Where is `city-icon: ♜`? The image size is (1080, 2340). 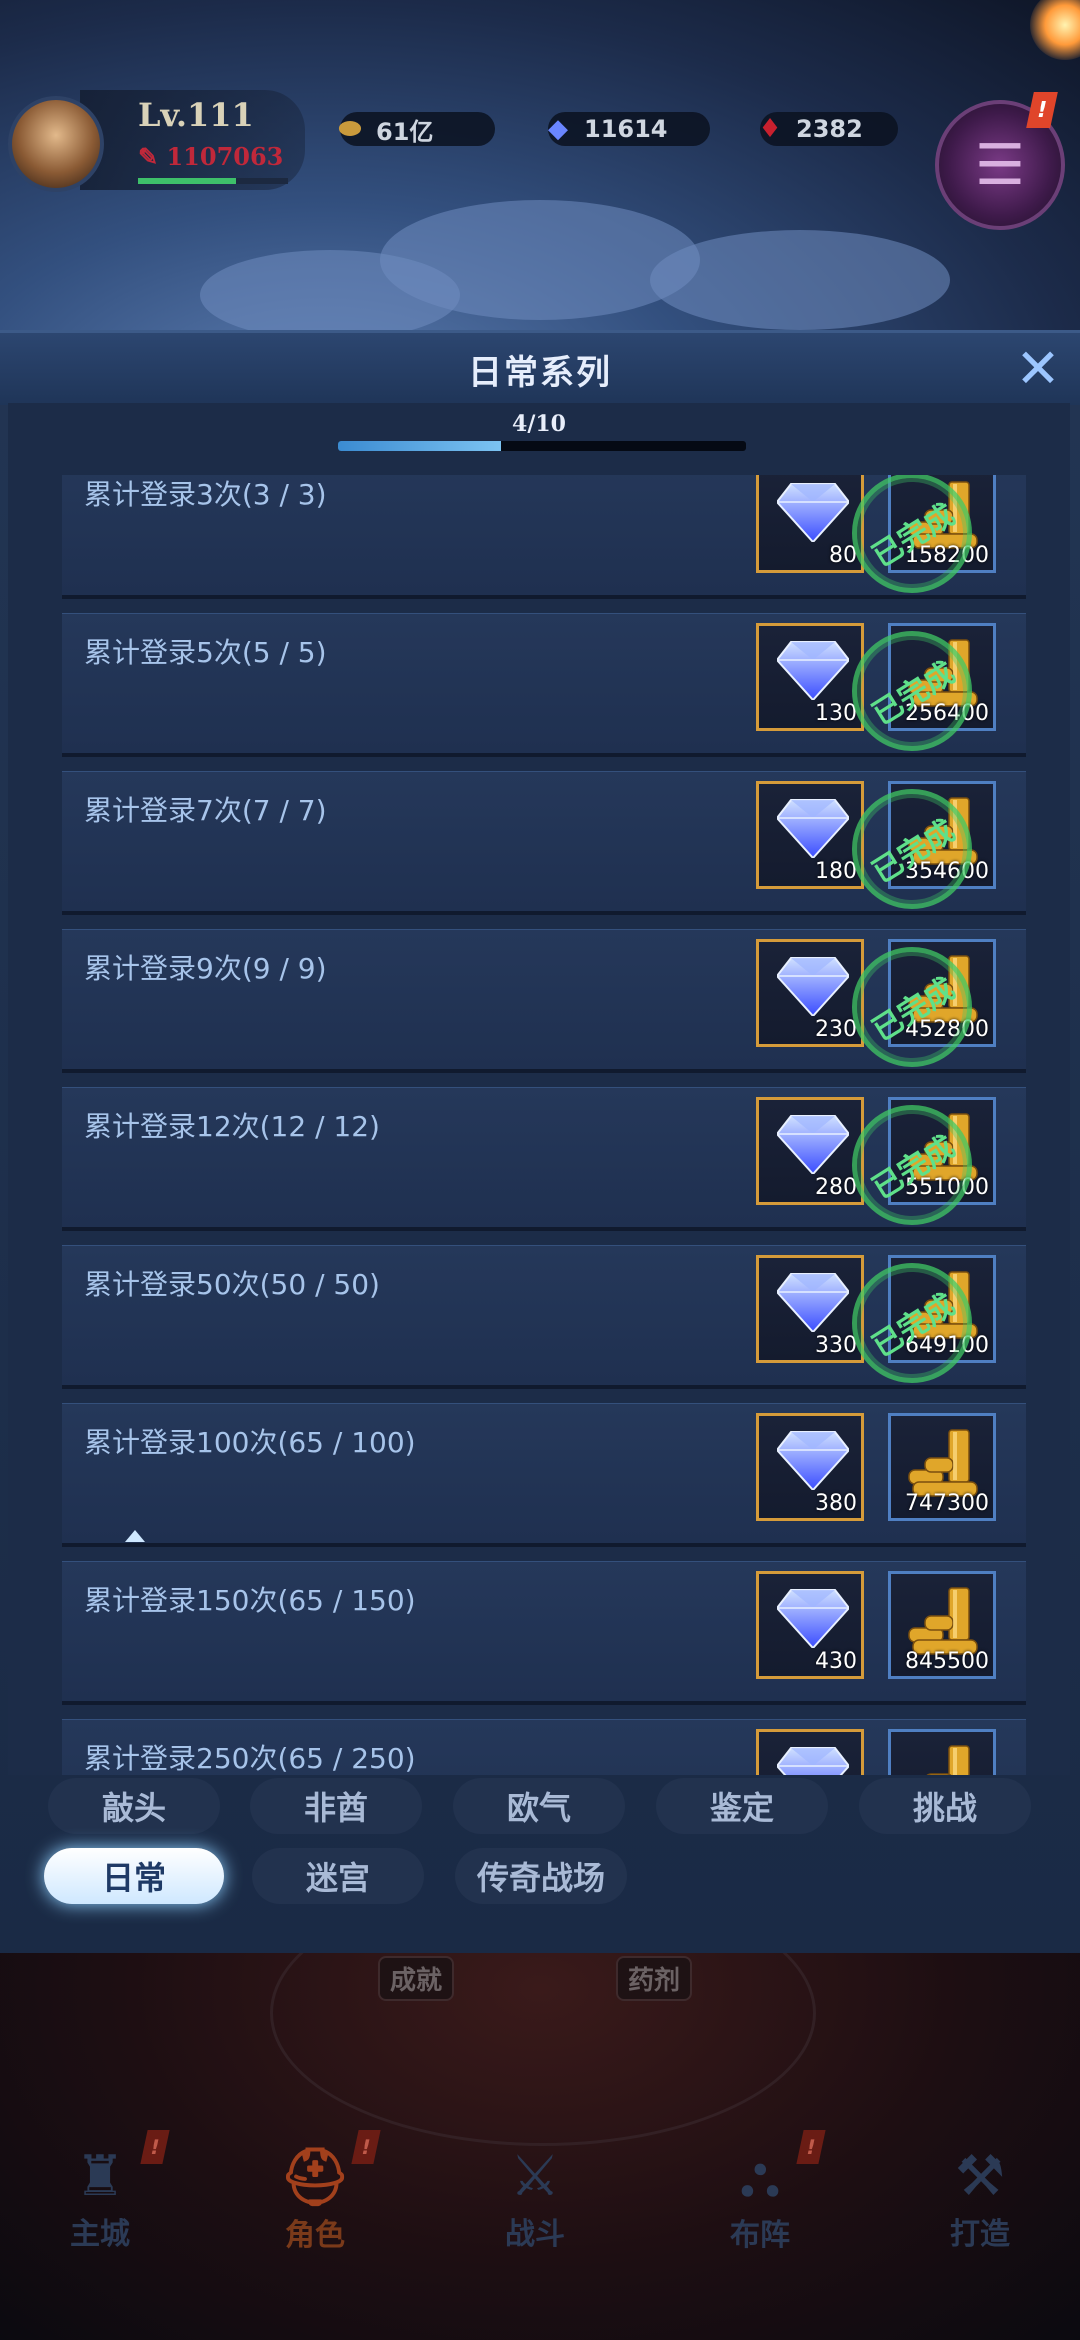
city-icon: ♜ is located at coordinates (100, 2176).